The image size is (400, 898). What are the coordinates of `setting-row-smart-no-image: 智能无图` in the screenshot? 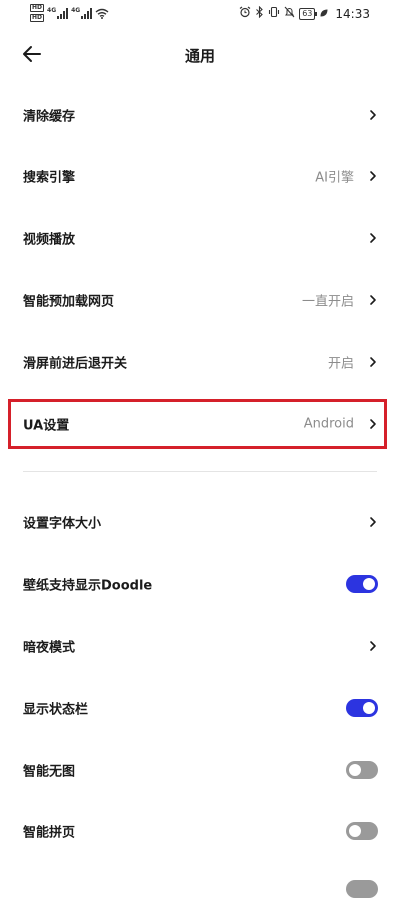 It's located at (200, 770).